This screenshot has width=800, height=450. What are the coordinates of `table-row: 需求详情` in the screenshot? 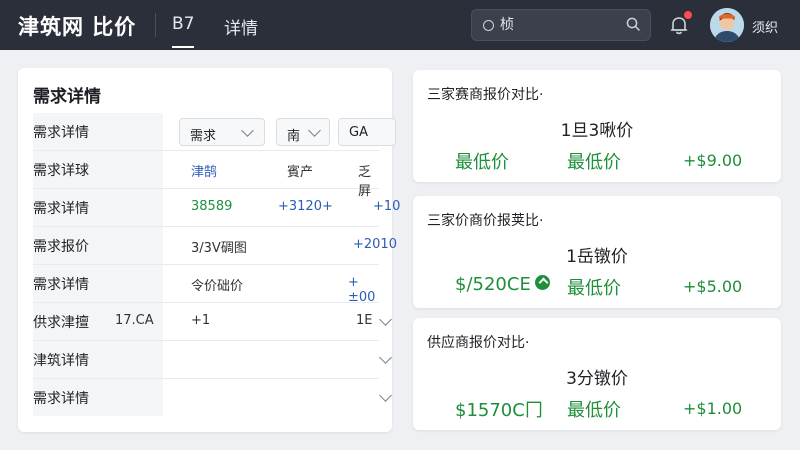 It's located at (212, 398).